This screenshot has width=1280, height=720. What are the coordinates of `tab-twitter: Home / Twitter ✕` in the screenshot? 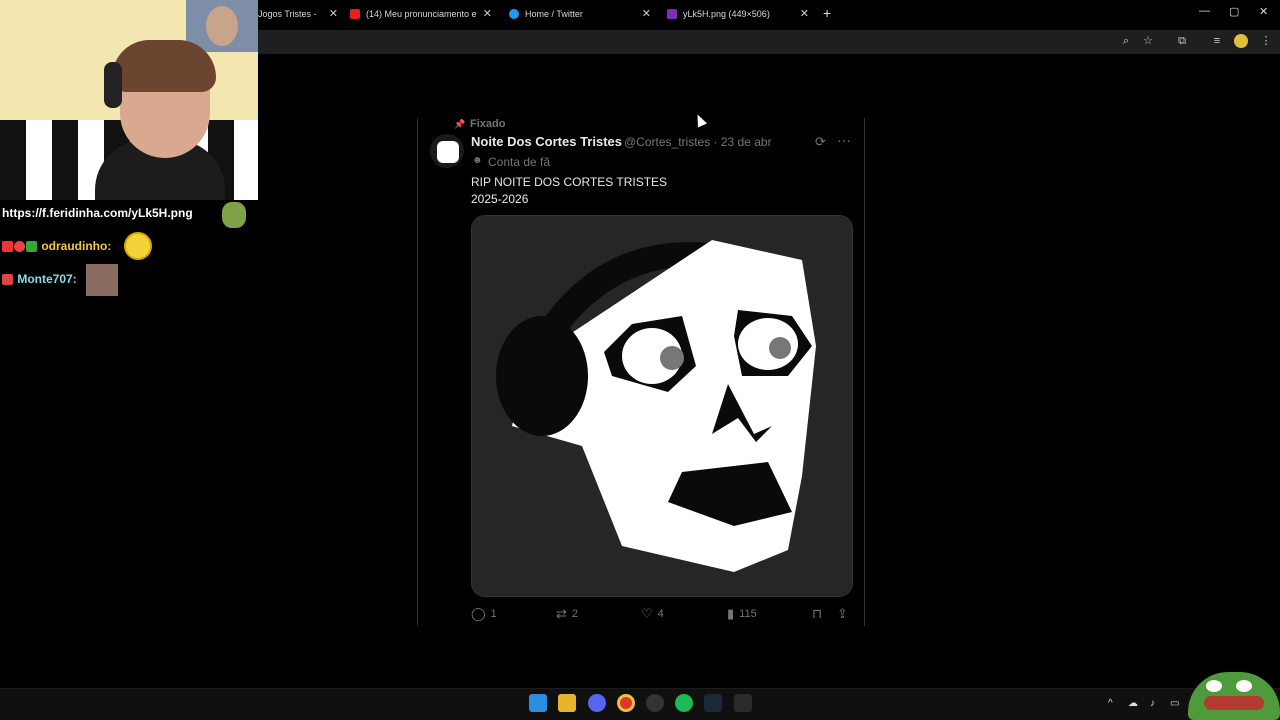 It's located at (580, 14).